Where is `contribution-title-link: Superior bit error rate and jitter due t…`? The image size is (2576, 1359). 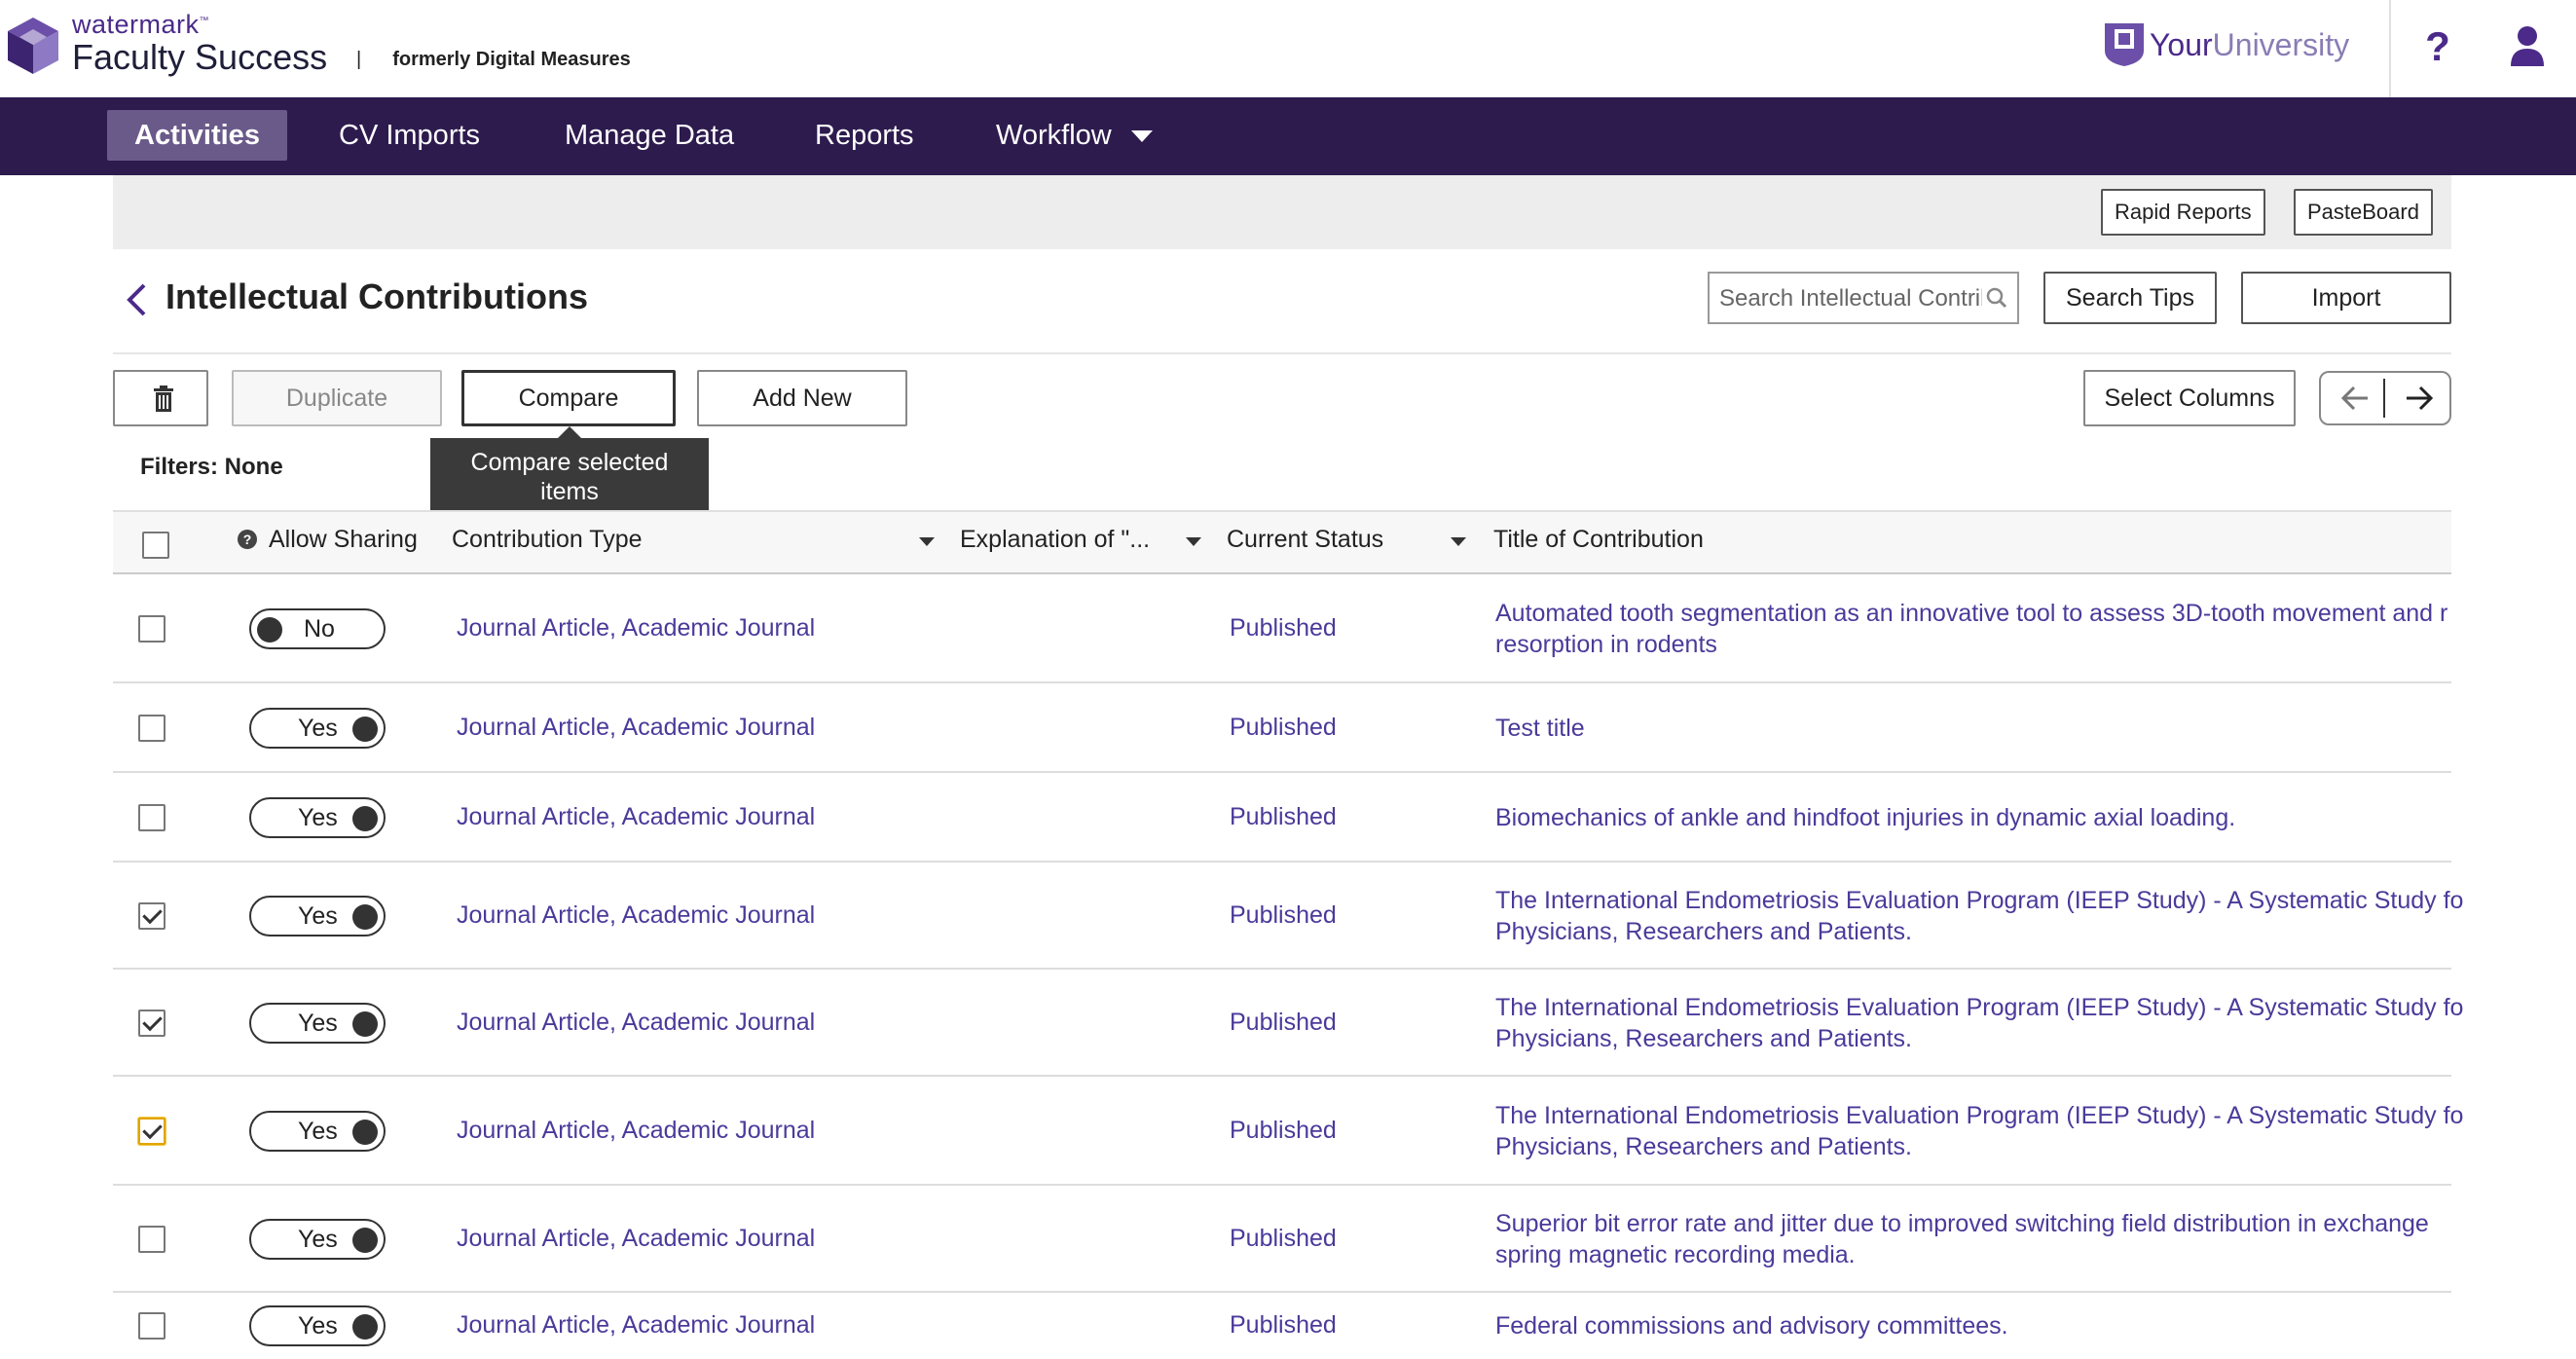 contribution-title-link: Superior bit error rate and jitter due t… is located at coordinates (2030, 1239).